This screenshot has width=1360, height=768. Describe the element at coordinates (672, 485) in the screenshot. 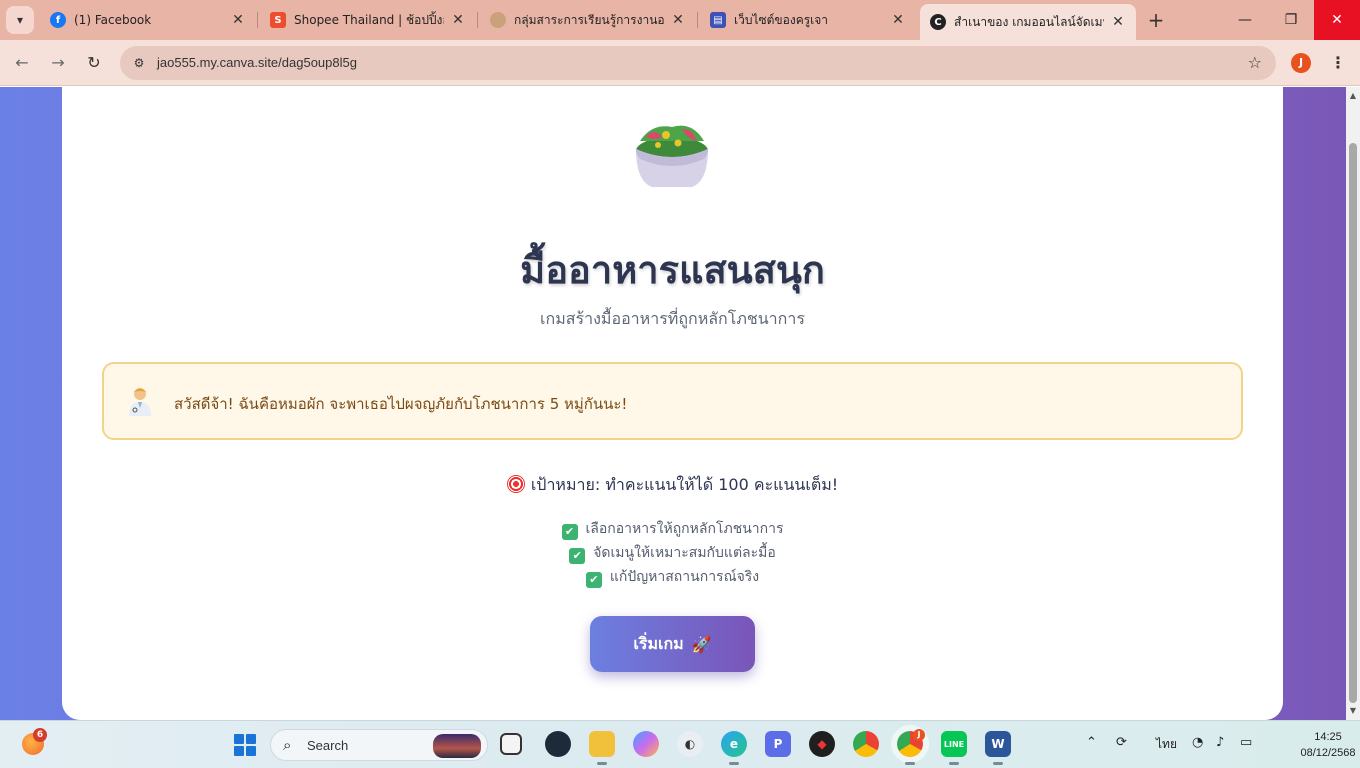

I see `goal-text-row: เป้าหมาย: ทำคะแนนให้ได้ 100 คะแนนเต็ม!` at that location.